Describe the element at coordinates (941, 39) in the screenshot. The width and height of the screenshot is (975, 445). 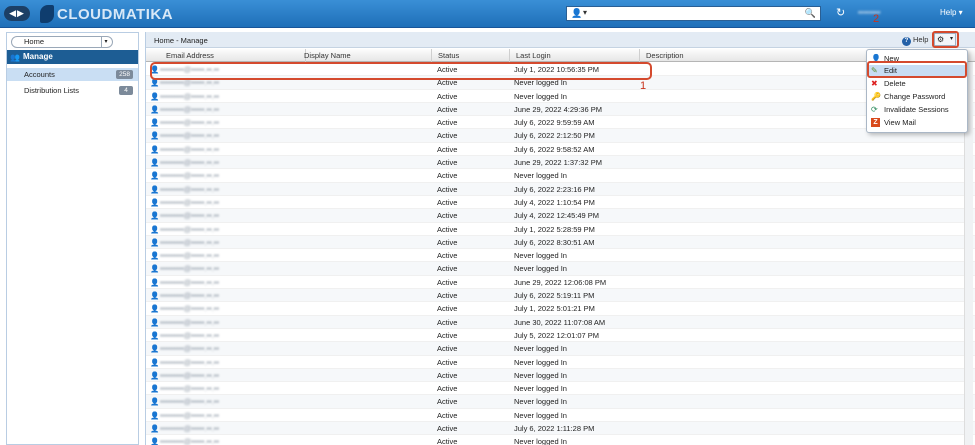
I see `gear-icon: ⚙` at that location.